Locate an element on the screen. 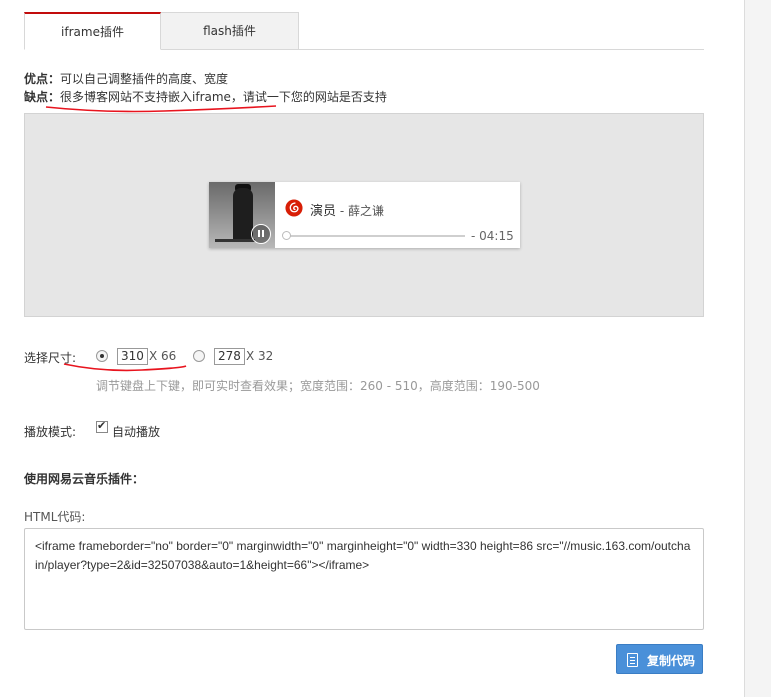 The width and height of the screenshot is (771, 697). plugin-tabs: iframe插件 flash插件 is located at coordinates (364, 31).